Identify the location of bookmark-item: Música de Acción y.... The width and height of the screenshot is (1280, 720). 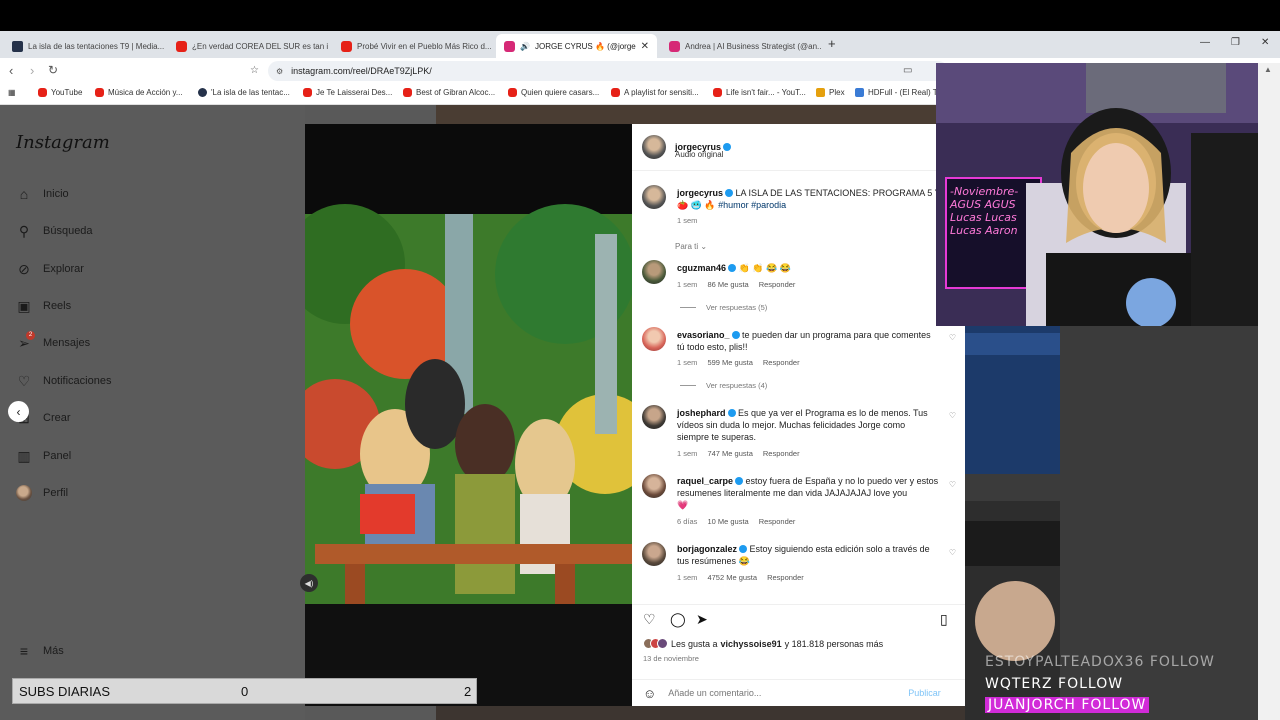
(139, 92).